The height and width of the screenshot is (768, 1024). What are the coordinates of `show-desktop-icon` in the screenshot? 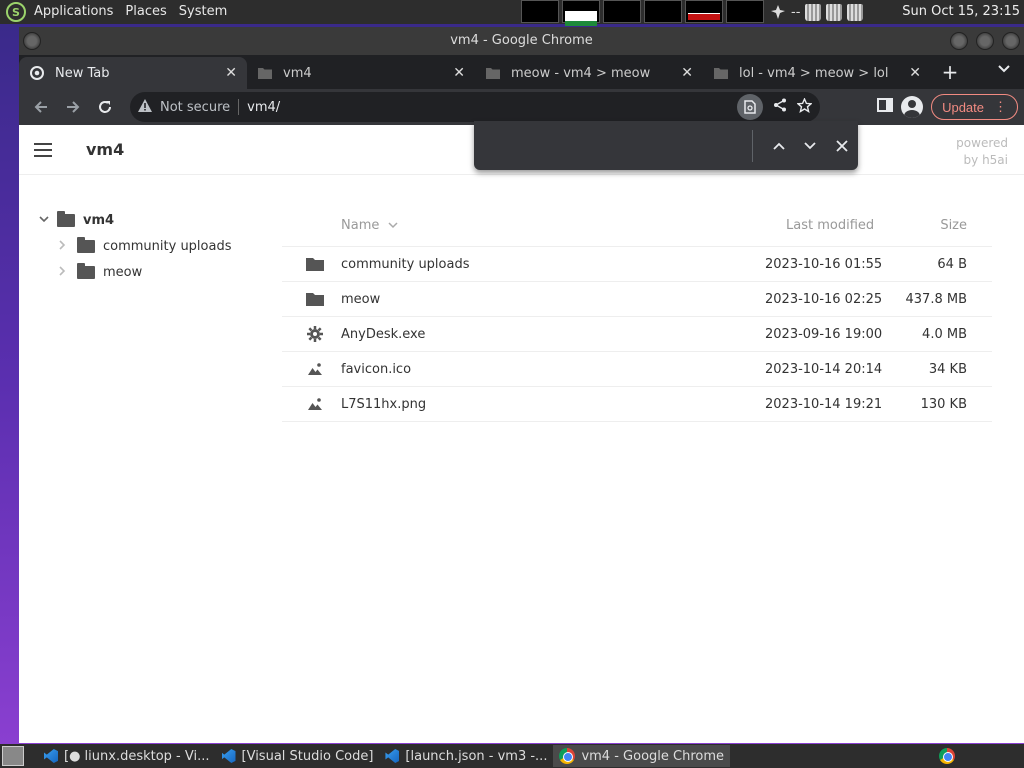 It's located at (13, 756).